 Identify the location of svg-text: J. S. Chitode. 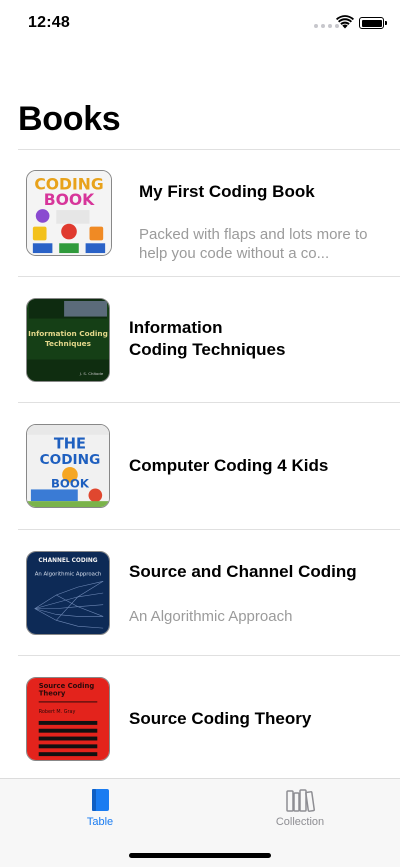
(91, 373).